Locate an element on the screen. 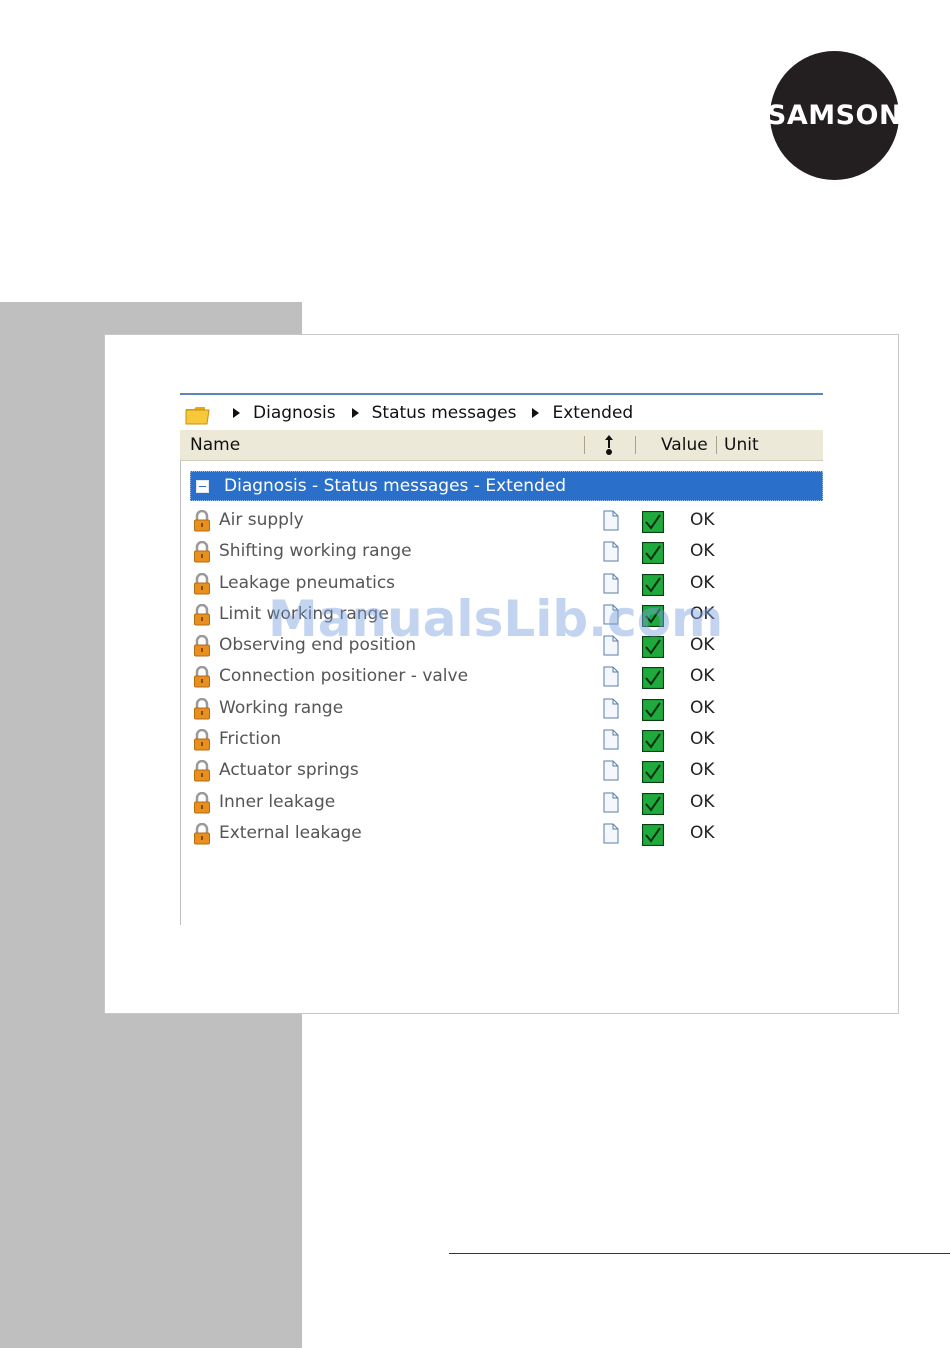 The image size is (950, 1348). group-label: Diagnosis - Status messages - Extended is located at coordinates (395, 486).